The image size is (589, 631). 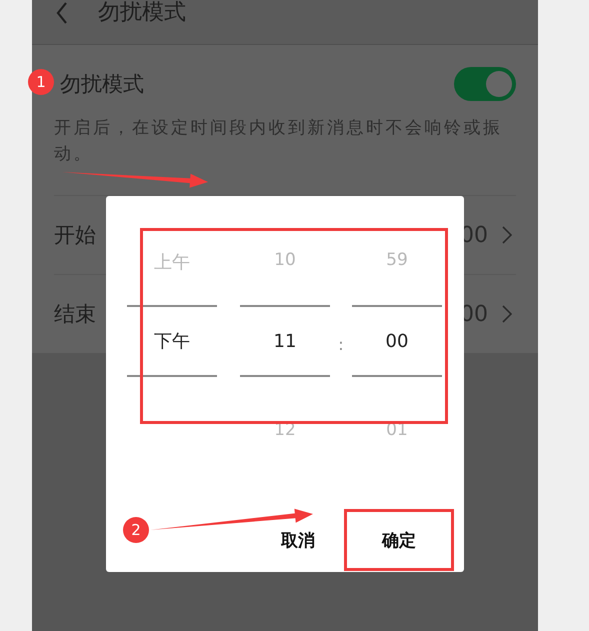 What do you see at coordinates (75, 314) in the screenshot?
I see `setting-label: 结束` at bounding box center [75, 314].